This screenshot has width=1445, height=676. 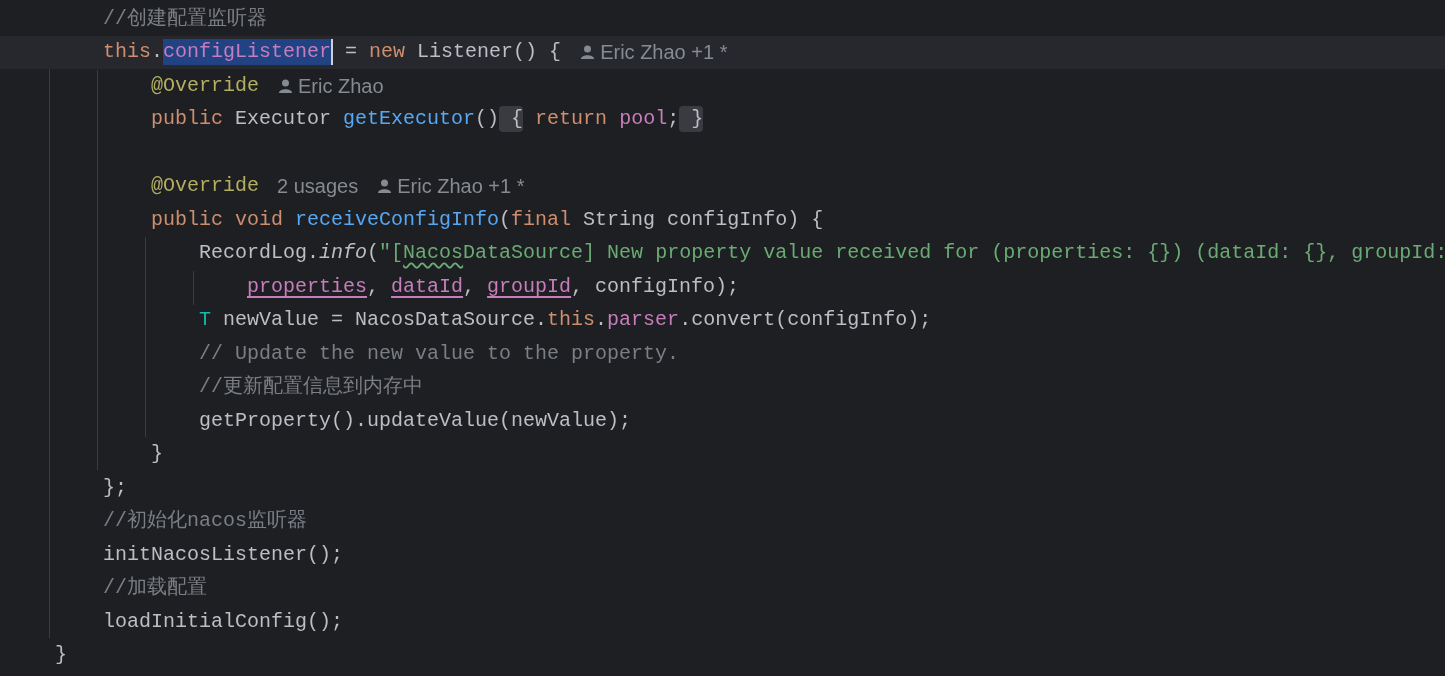 What do you see at coordinates (655, 286) in the screenshot?
I see `code-text: , configInfo);` at bounding box center [655, 286].